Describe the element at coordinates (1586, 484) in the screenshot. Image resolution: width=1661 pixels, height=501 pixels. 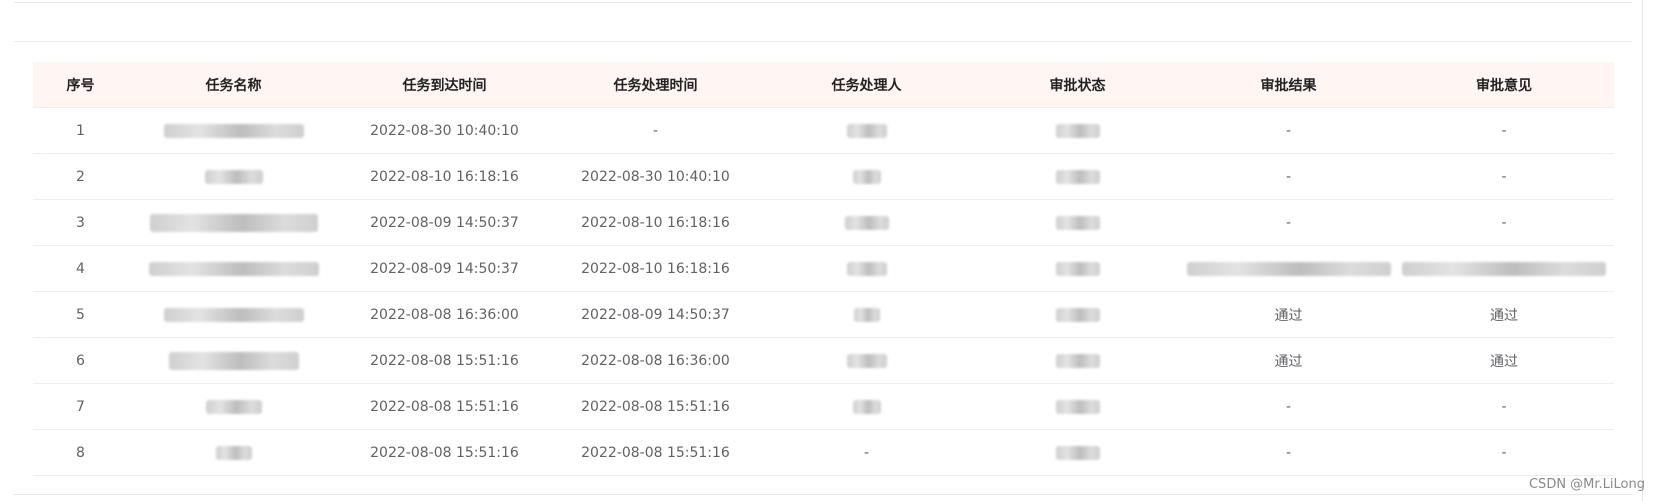
I see `watermark-text: CSDN @Mr.LiLong` at that location.